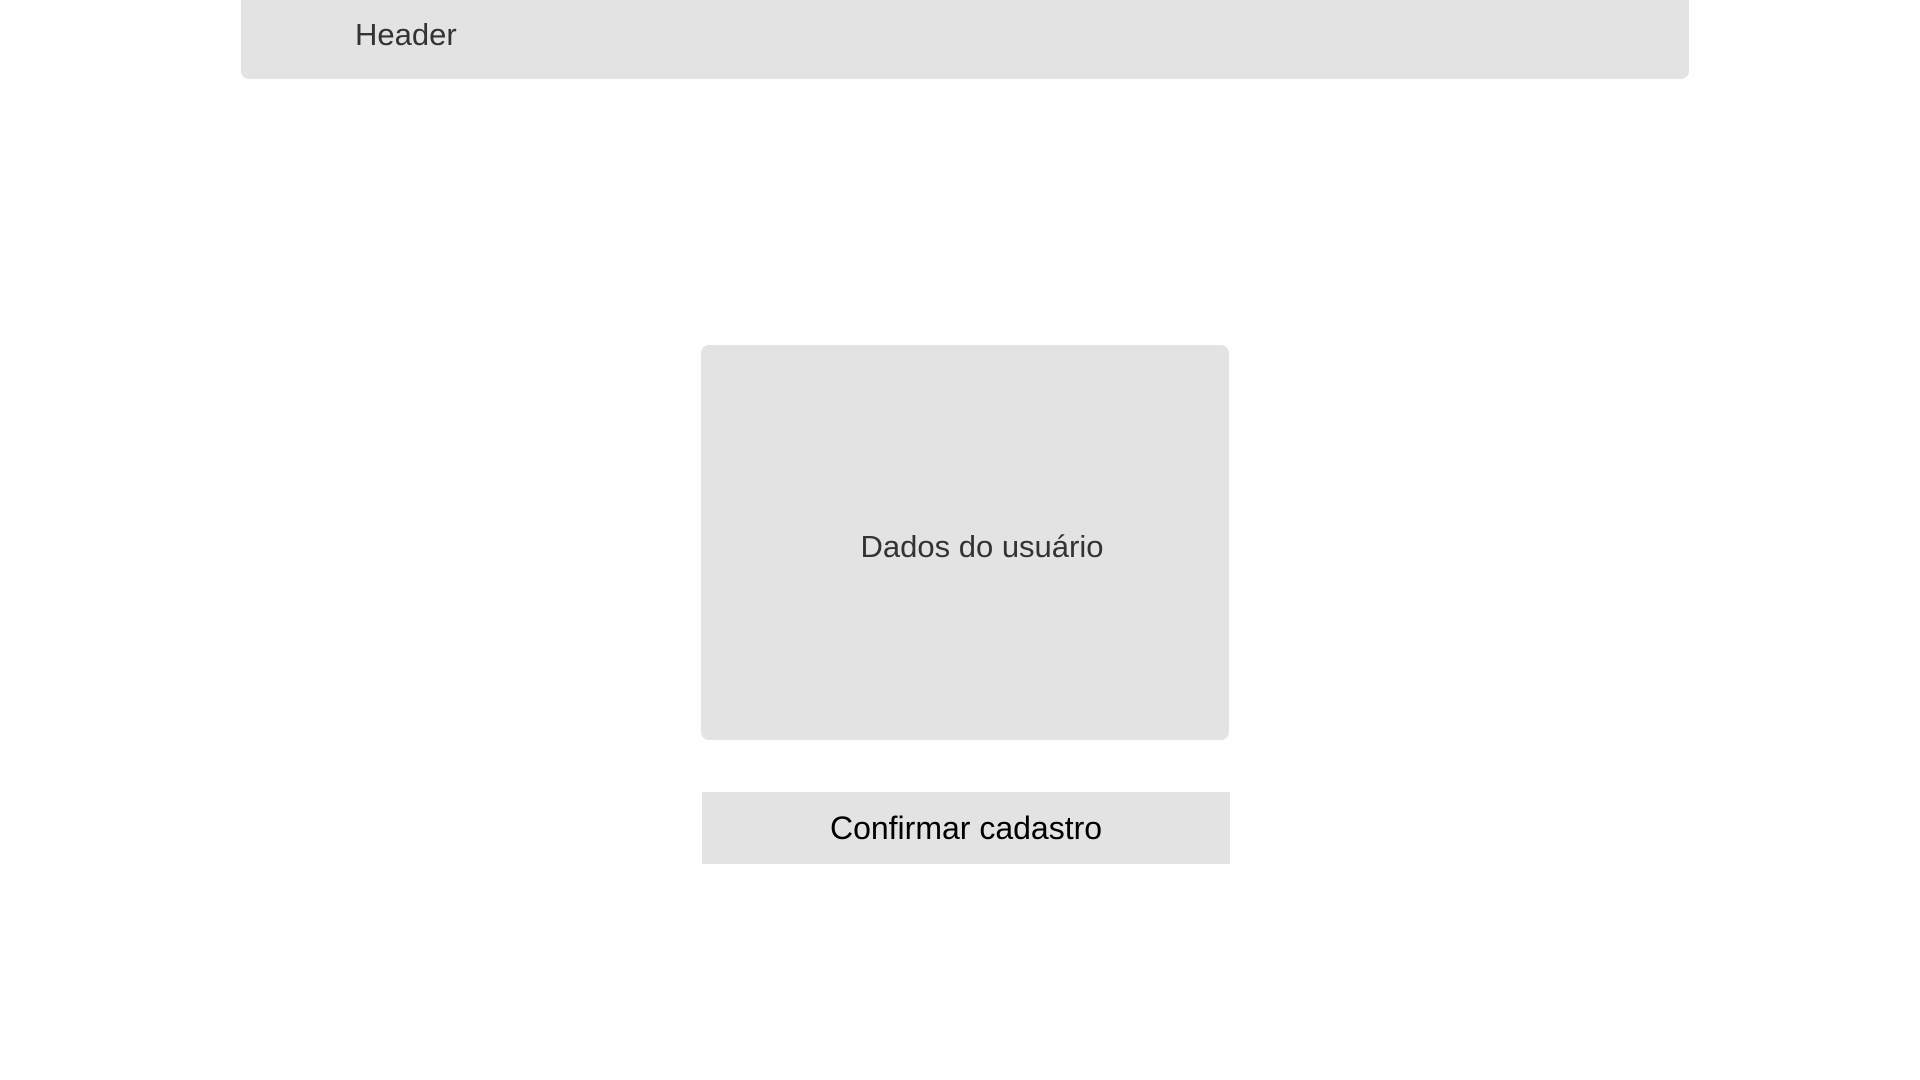 This screenshot has height=1080, width=1920. I want to click on header-bar: Header, so click(965, 39).